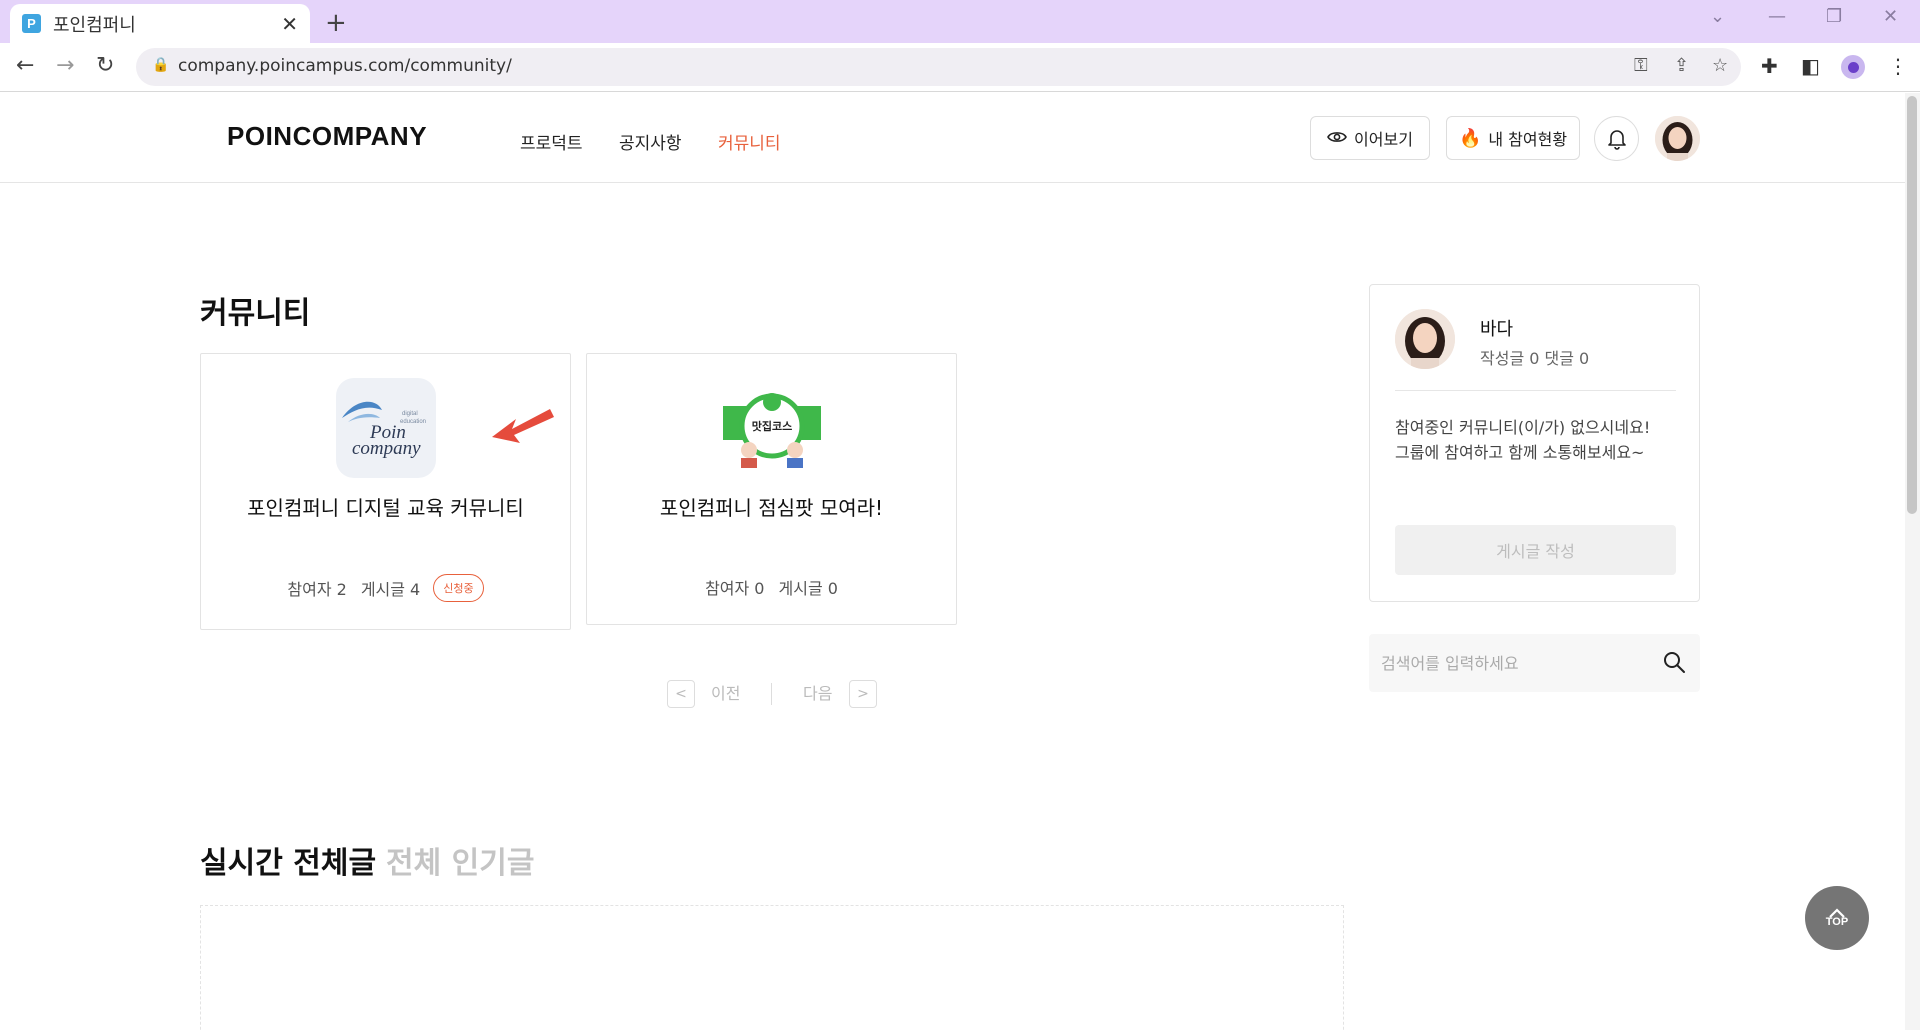 This screenshot has height=1030, width=1920. Describe the element at coordinates (771, 587) in the screenshot. I see `community-card-stats: 참여자 0 게시글 0` at that location.